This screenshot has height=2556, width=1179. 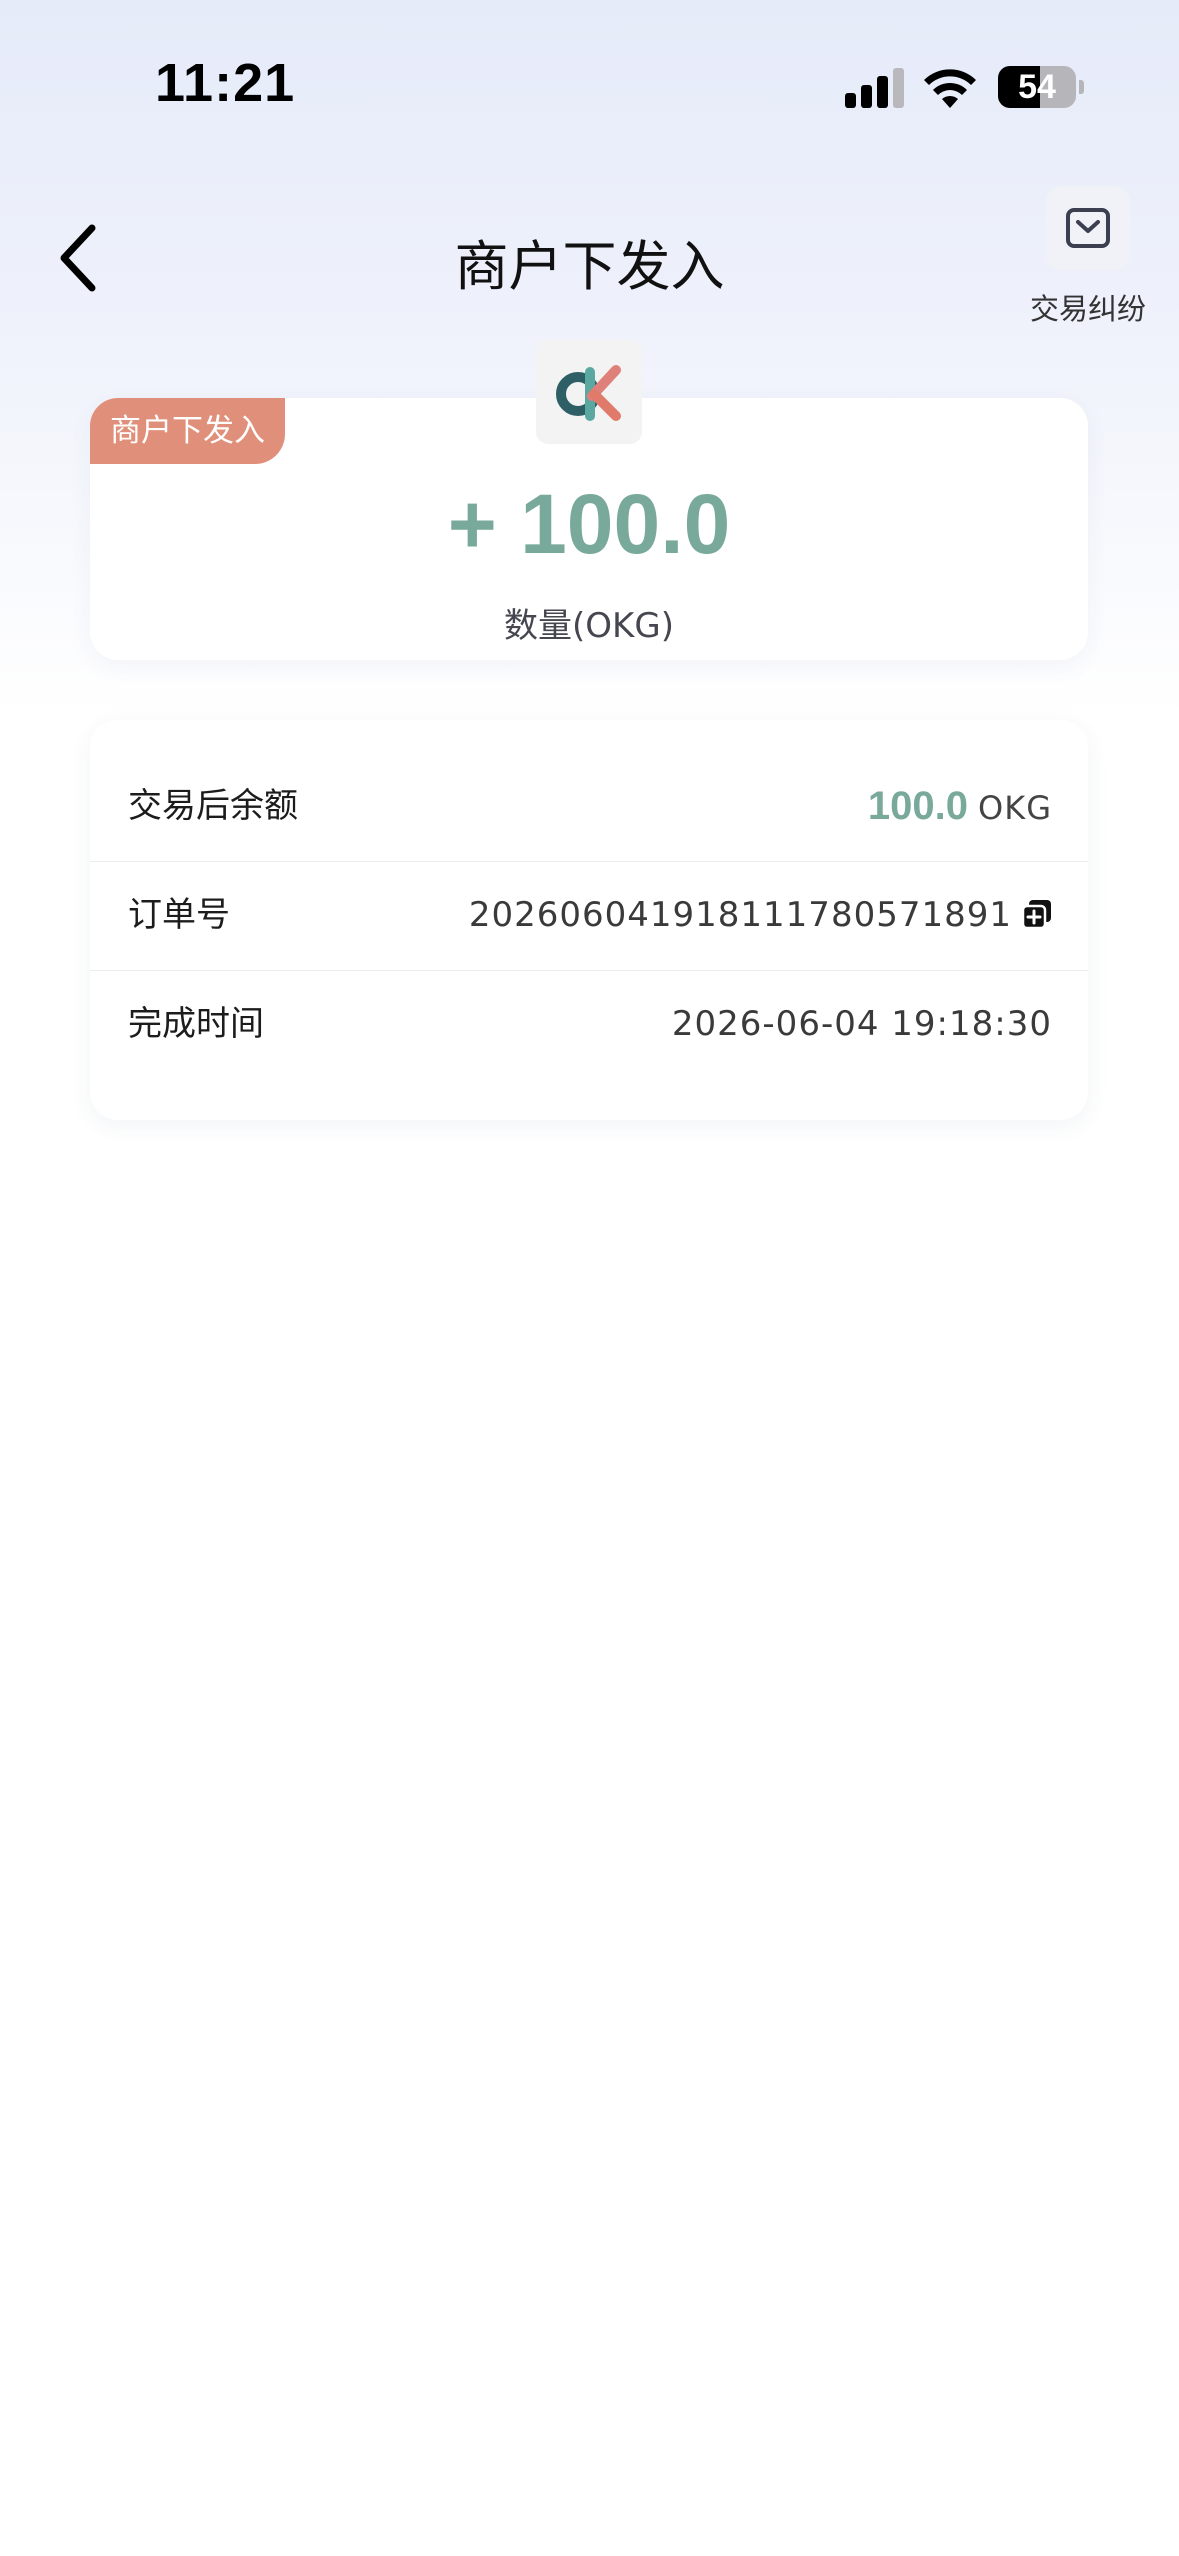 What do you see at coordinates (179, 915) in the screenshot?
I see `order-label: 订单号` at bounding box center [179, 915].